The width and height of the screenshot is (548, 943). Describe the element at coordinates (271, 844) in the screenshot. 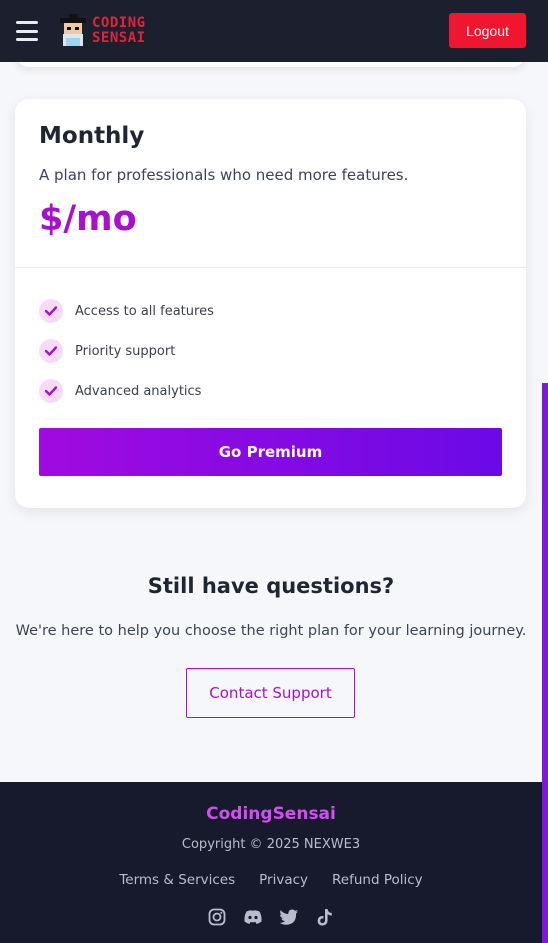

I see `copyright-text: Copyright © 2025 NEXWE3` at that location.